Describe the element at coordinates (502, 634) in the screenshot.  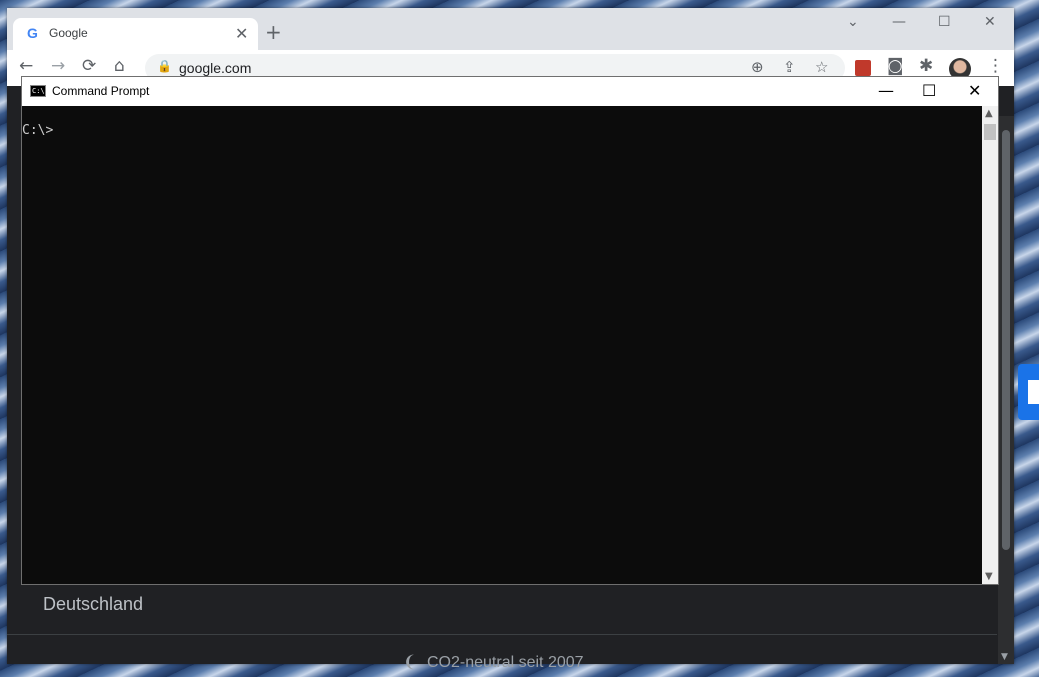
I see `footer-divider` at that location.